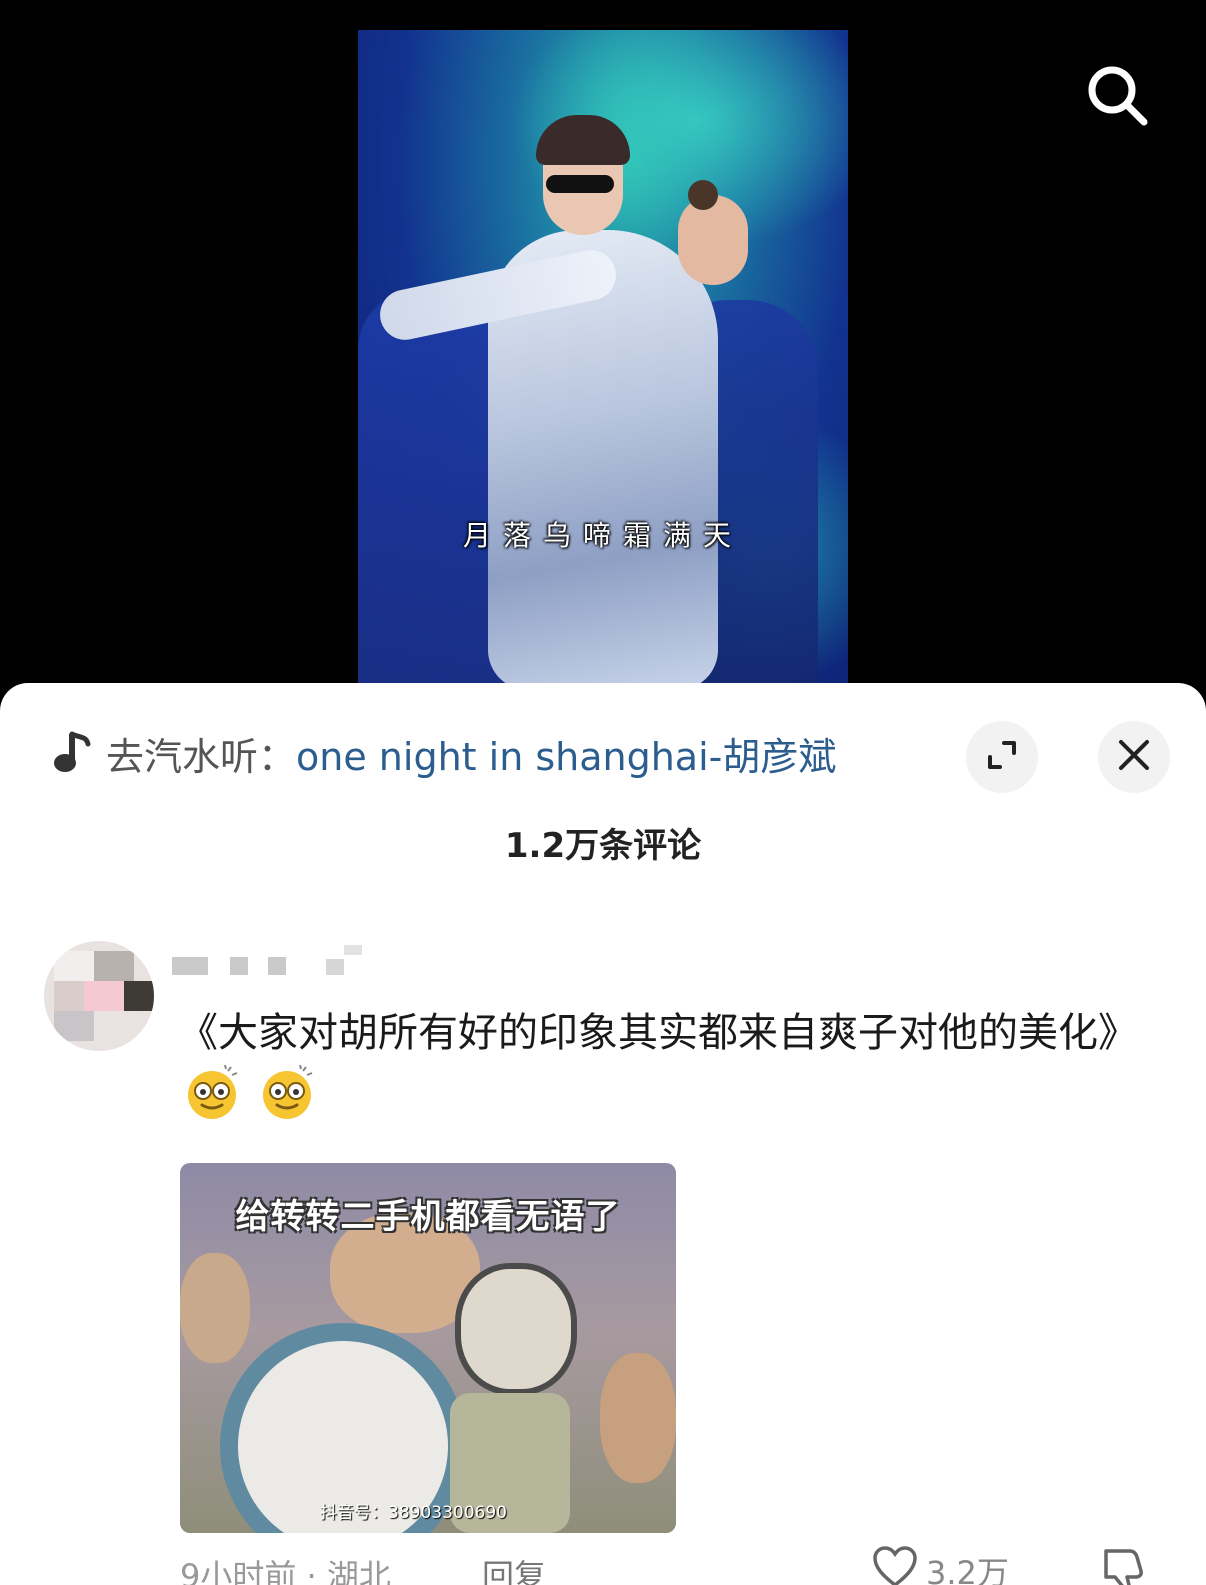  What do you see at coordinates (603, 846) in the screenshot?
I see `comment-count: 1.2万条评论` at bounding box center [603, 846].